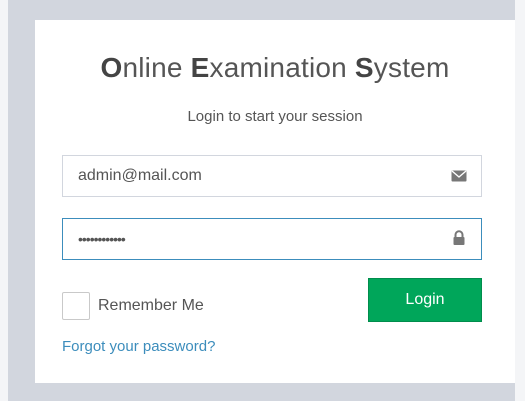  What do you see at coordinates (520, 200) in the screenshot?
I see `page-edge-right` at bounding box center [520, 200].